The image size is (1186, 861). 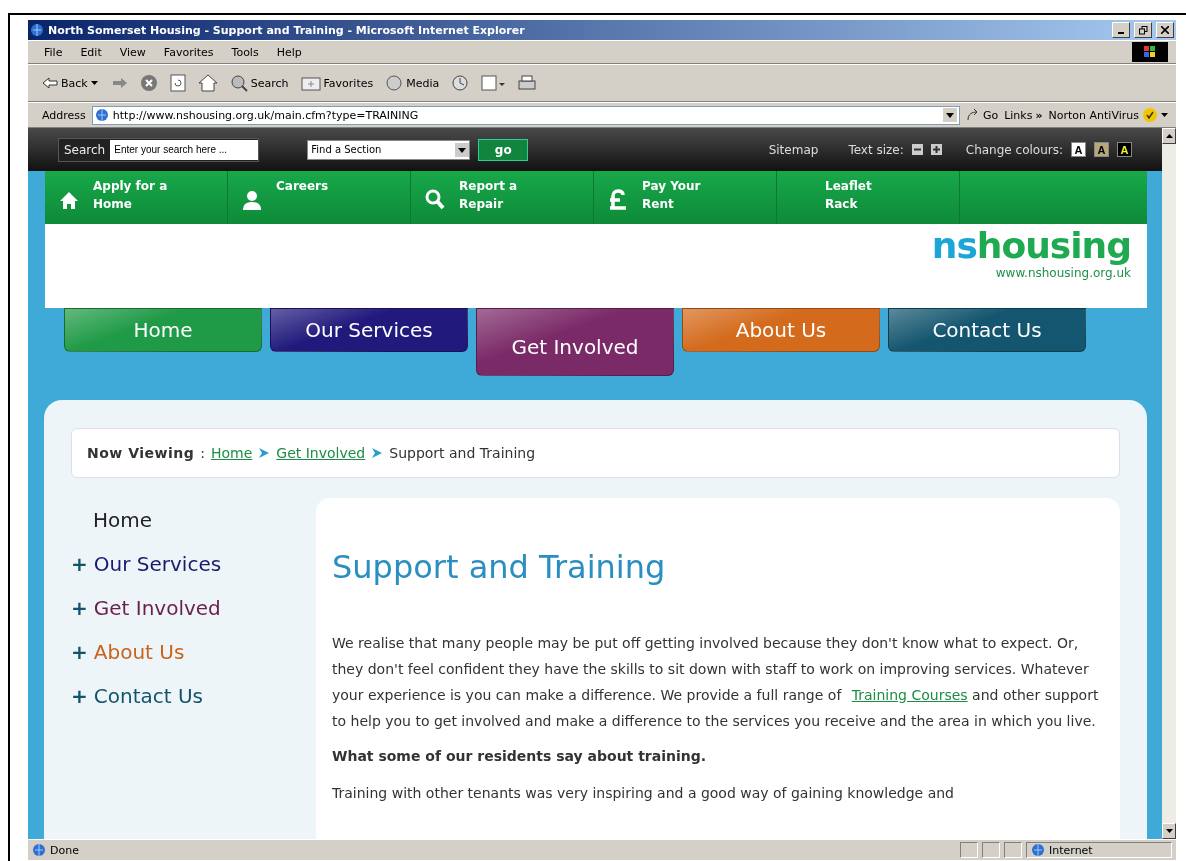 I want to click on security-zone: Internet, so click(x=1099, y=850).